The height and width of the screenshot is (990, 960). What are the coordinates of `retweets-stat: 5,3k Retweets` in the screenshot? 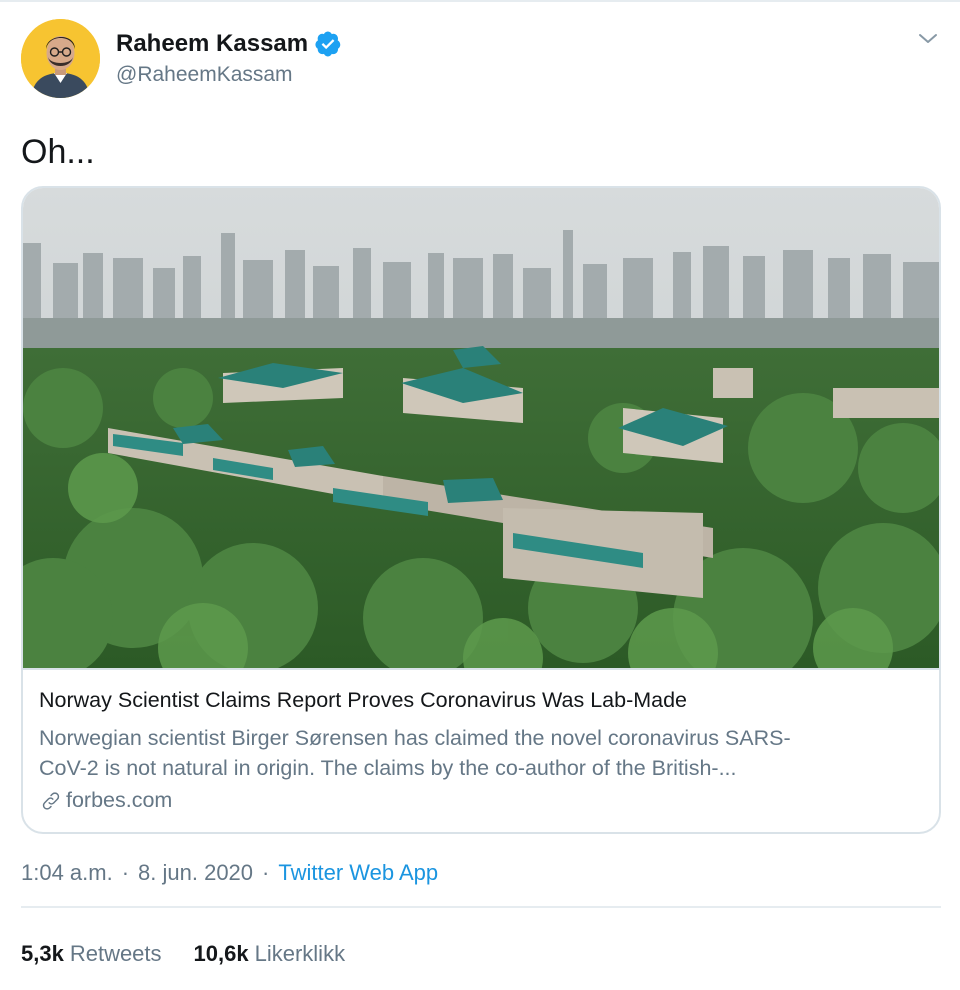 It's located at (91, 954).